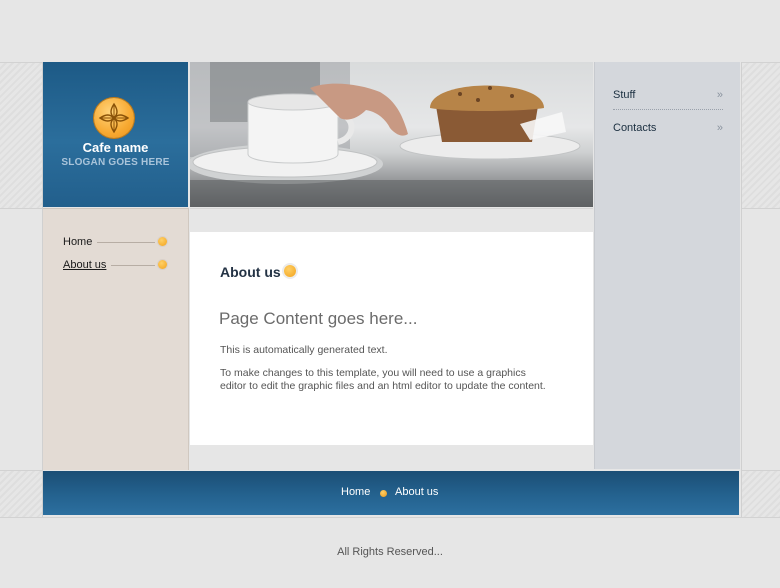 The height and width of the screenshot is (588, 780). What do you see at coordinates (290, 271) in the screenshot?
I see `heading-bullet-icon` at bounding box center [290, 271].